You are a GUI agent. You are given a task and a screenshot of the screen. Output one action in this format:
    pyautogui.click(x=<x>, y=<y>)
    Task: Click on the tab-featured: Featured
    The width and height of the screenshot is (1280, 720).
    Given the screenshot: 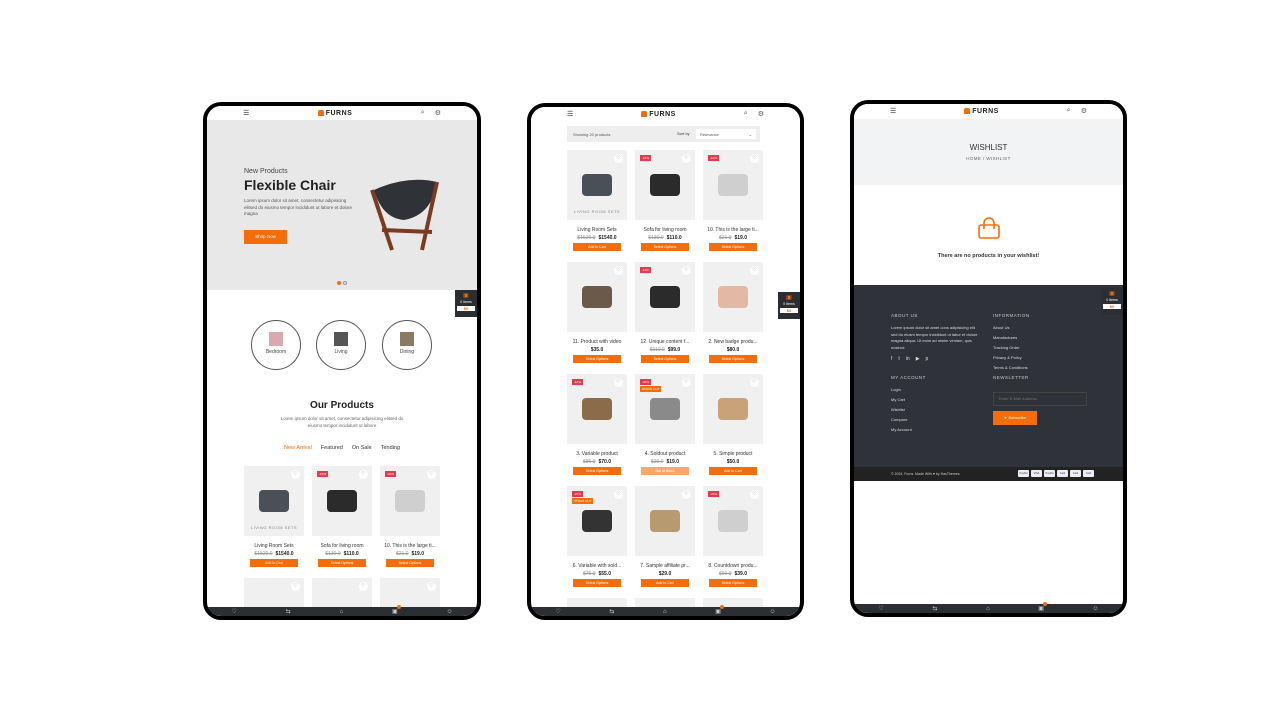 What is the action you would take?
    pyautogui.click(x=332, y=448)
    